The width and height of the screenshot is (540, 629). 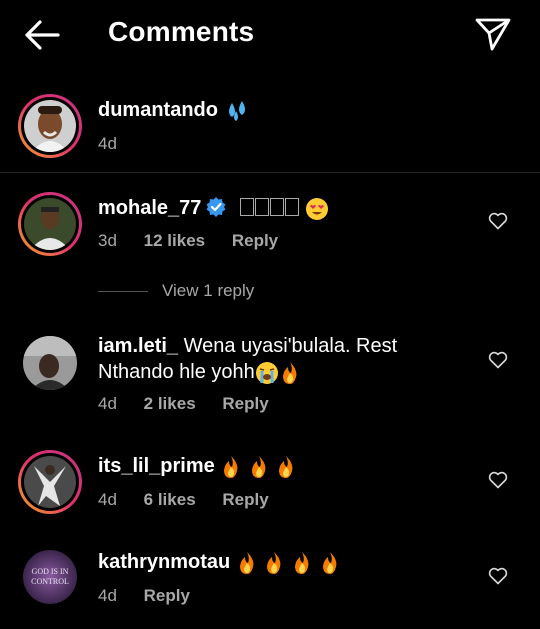 What do you see at coordinates (493, 34) in the screenshot?
I see `direct-message-icon` at bounding box center [493, 34].